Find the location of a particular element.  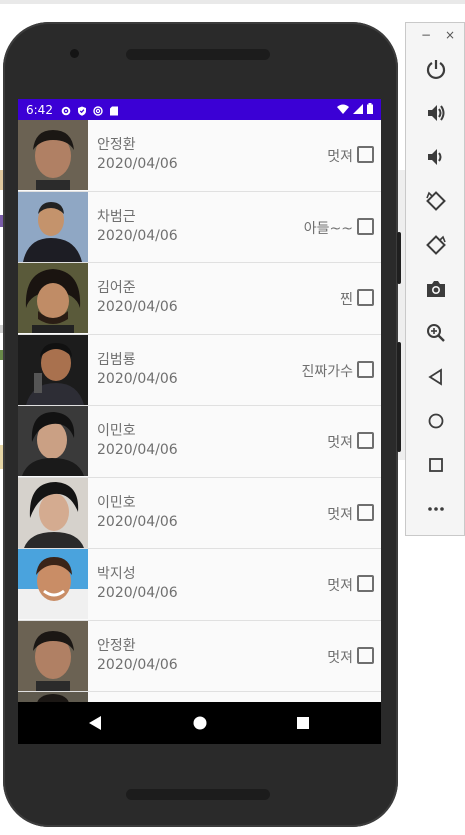

more-icon is located at coordinates (436, 509).